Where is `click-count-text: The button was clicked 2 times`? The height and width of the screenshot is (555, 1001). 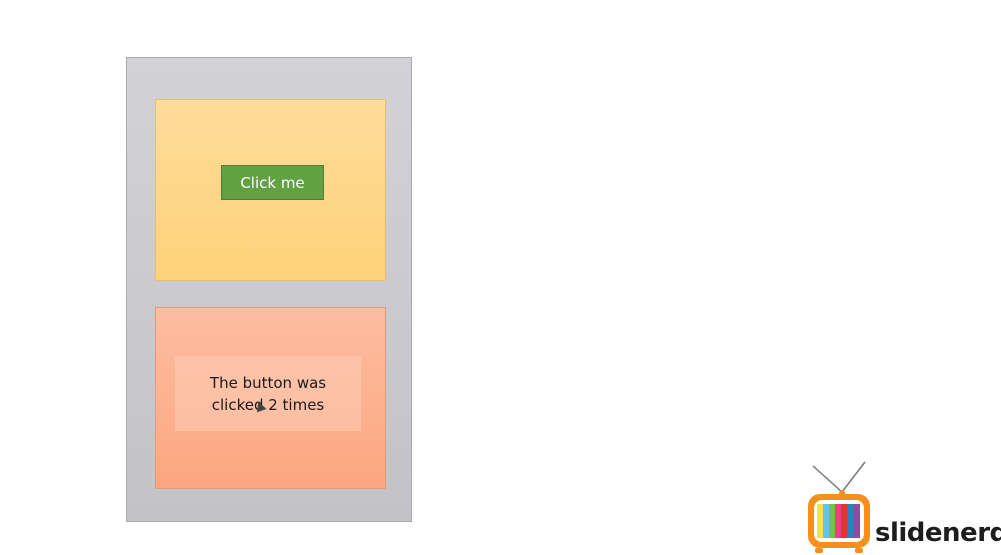 click-count-text: The button was clicked 2 times is located at coordinates (268, 393).